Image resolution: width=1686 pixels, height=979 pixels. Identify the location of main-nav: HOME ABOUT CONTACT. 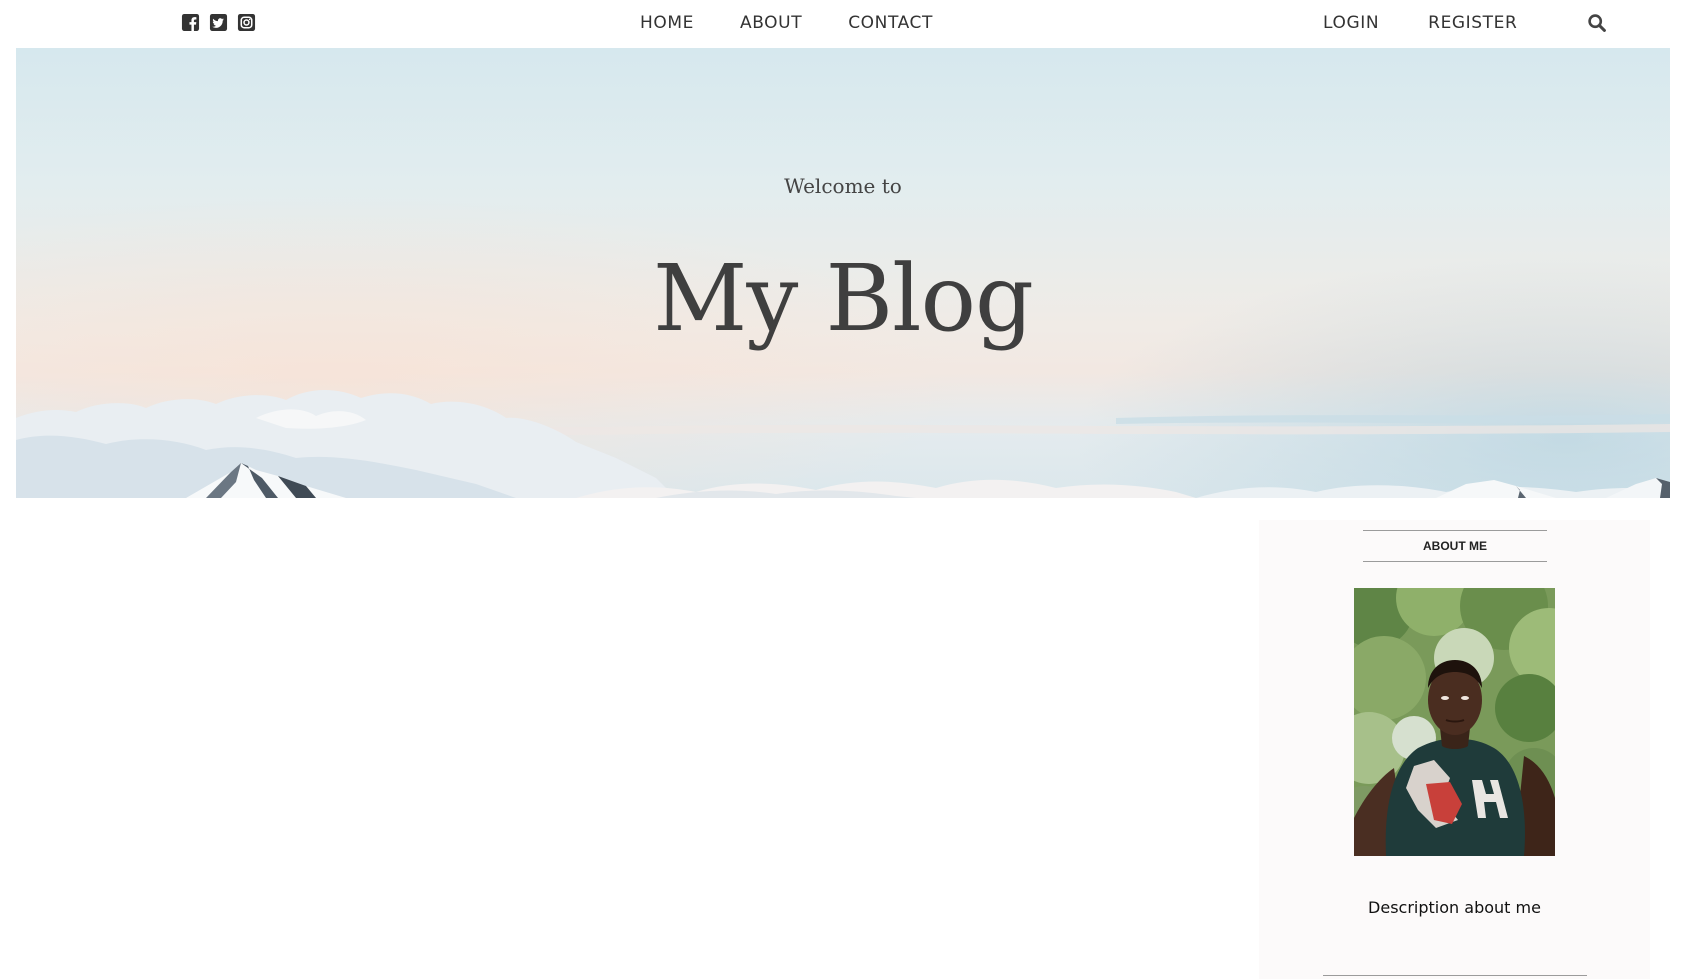
(786, 23).